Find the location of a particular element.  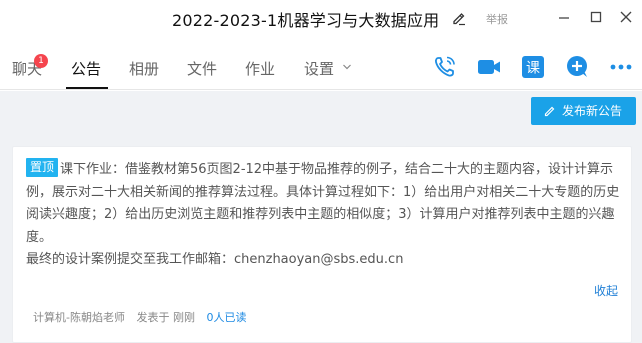

announcement-email-line: 最终的设计案例提交至我工作邮箱：chenzhaoyan@sbs.edu.cn is located at coordinates (215, 259).